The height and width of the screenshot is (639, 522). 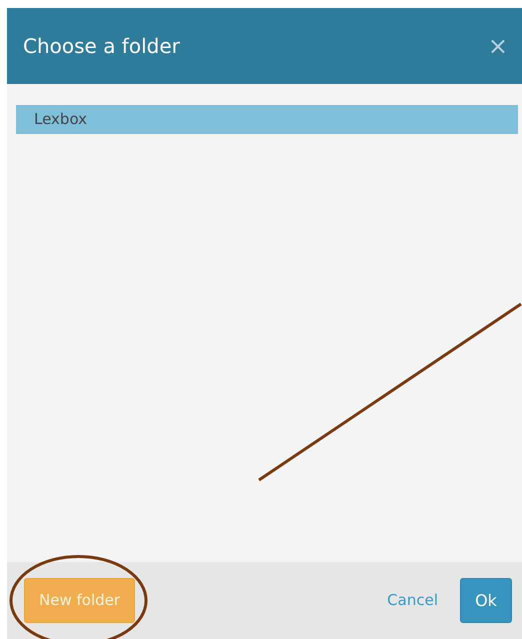 I want to click on new-folder-button: New folder, so click(x=80, y=600).